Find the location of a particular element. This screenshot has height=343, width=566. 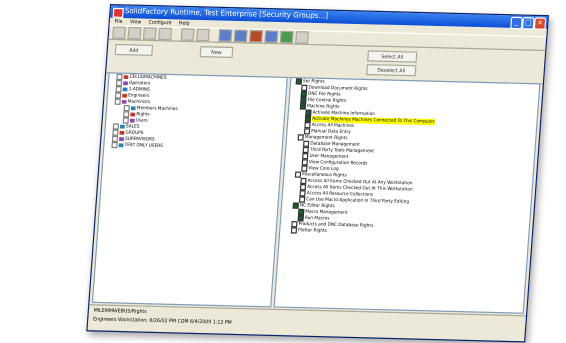

users-icon is located at coordinates (132, 120).